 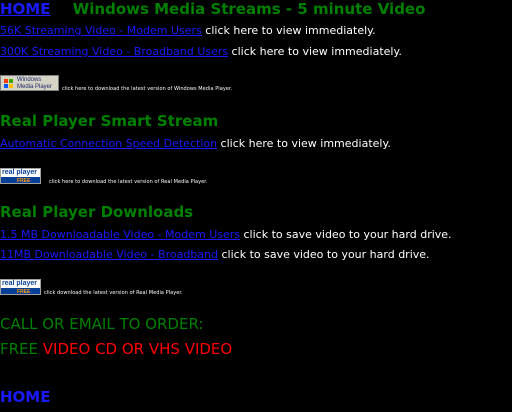 I want to click on real-downloads-heading: Real Player Downloads, so click(x=97, y=212).